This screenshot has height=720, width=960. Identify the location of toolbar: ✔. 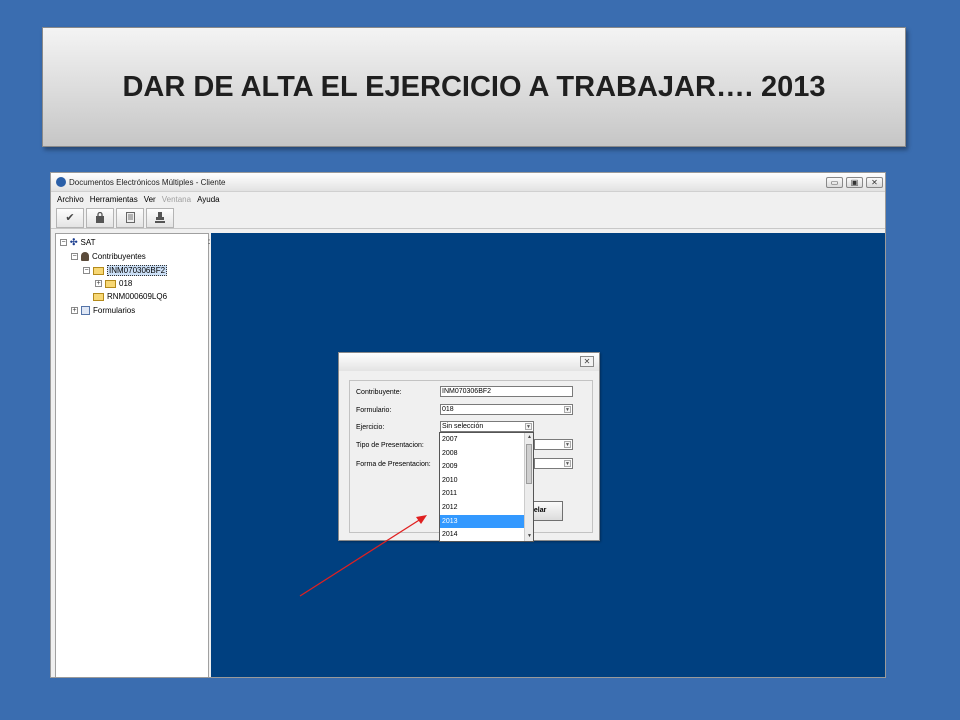
(468, 218).